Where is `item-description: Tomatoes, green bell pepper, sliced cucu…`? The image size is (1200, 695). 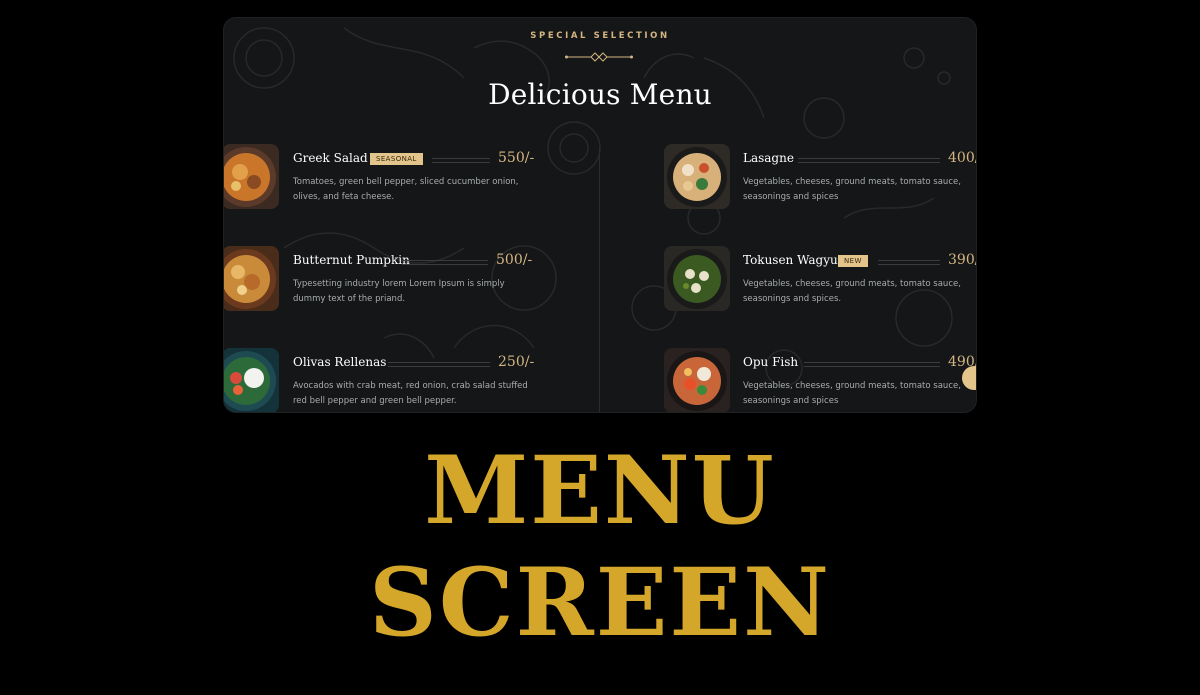 item-description: Tomatoes, green bell pepper, sliced cucu… is located at coordinates (406, 189).